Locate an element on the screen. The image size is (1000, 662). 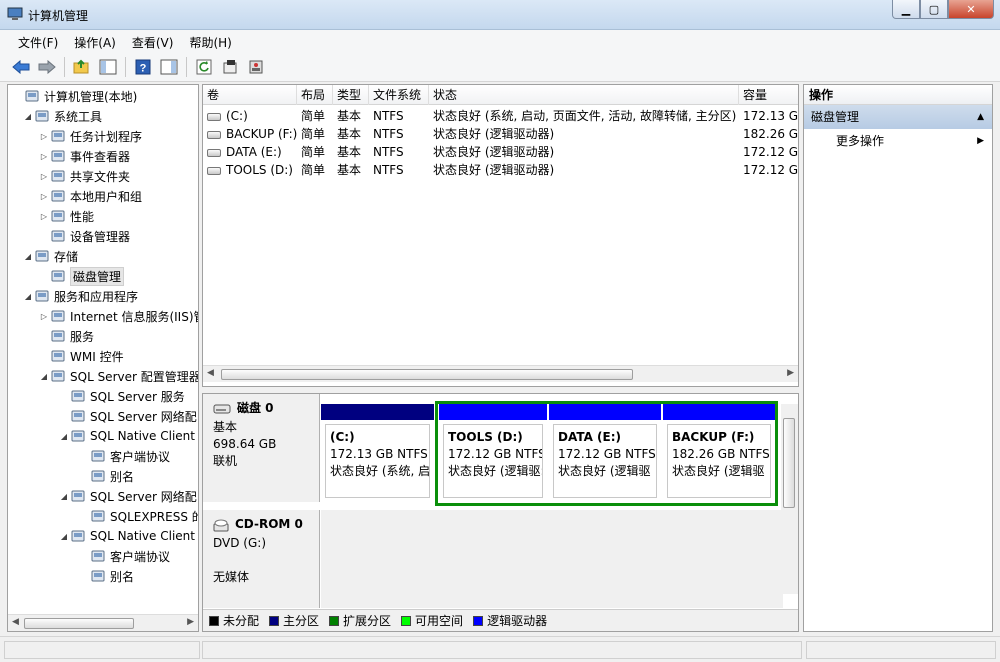
column-header-type: 类型 is located at coordinates (351, 95).